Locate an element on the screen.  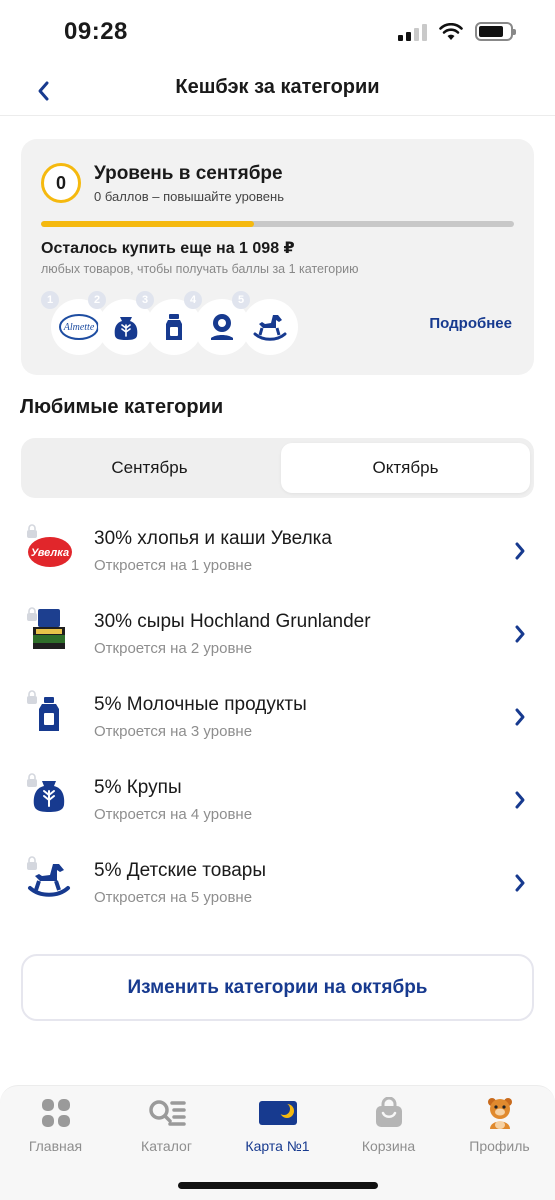
category-subtitle: Откроется на 2 уровне is located at coordinates (173, 648).